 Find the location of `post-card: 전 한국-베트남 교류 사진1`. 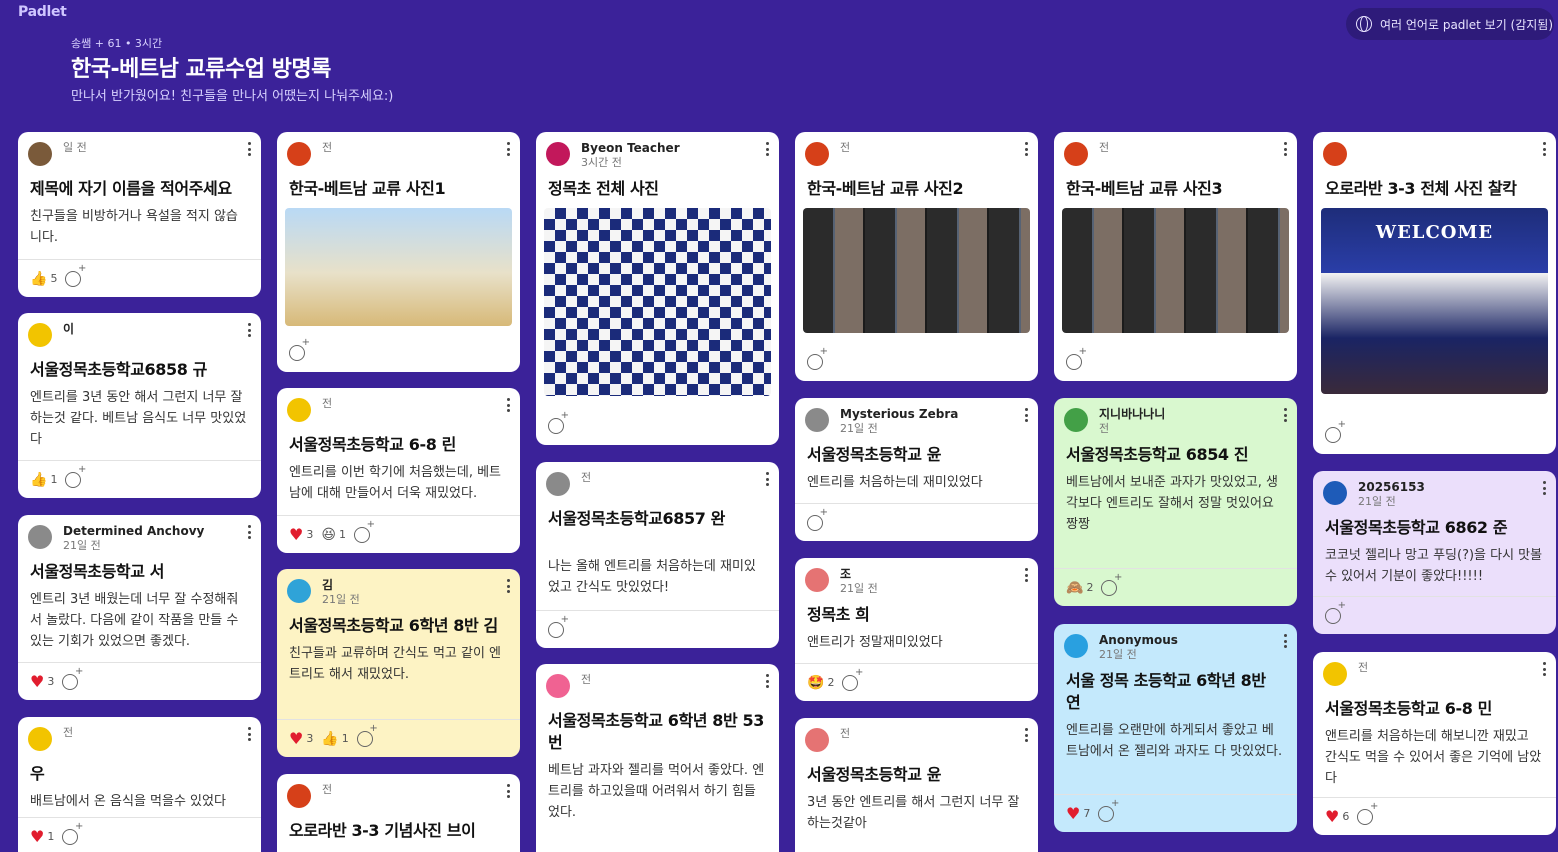

post-card: 전 한국-베트남 교류 사진1 is located at coordinates (398, 252).